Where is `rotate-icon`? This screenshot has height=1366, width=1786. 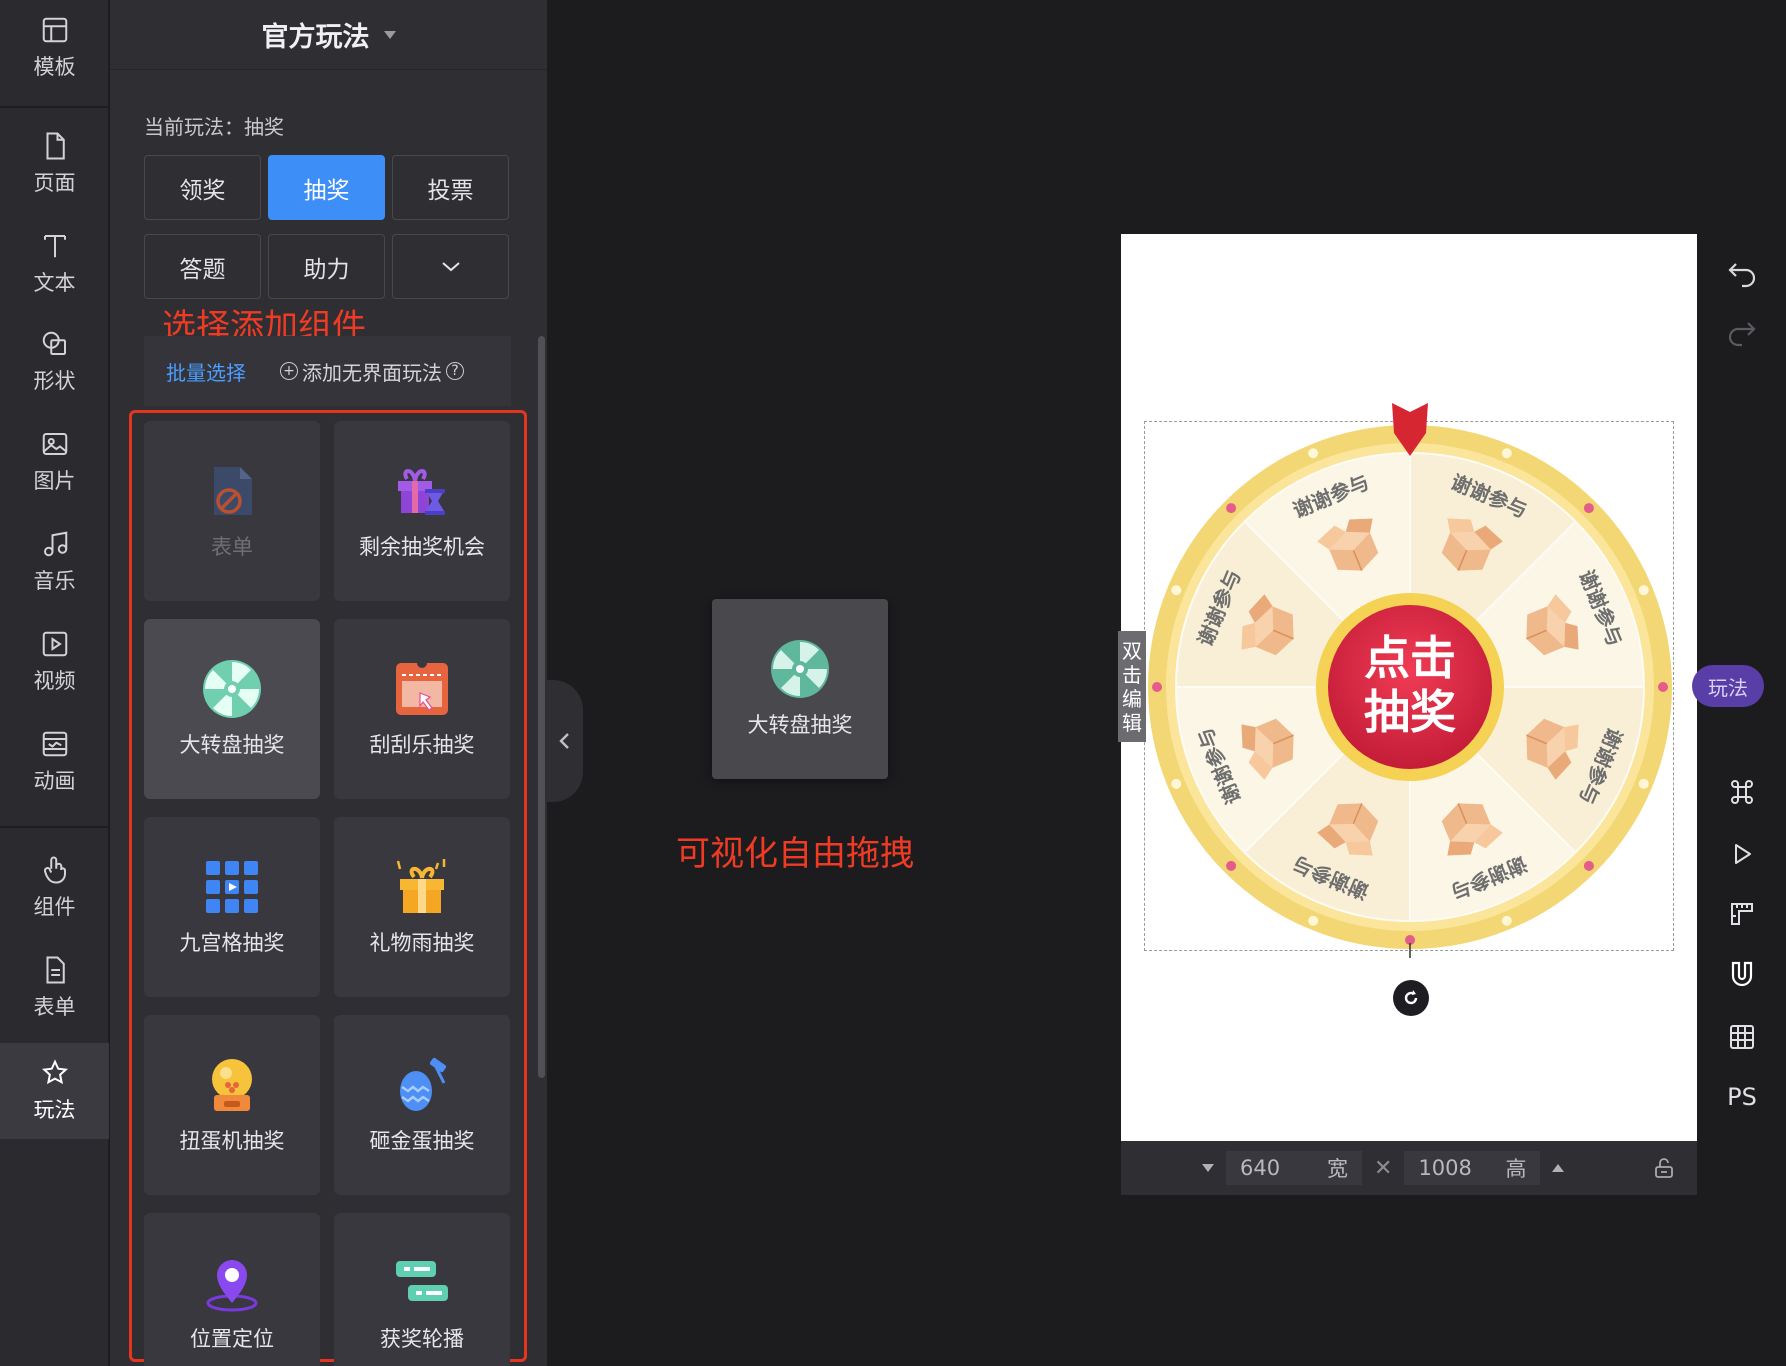 rotate-icon is located at coordinates (1411, 997).